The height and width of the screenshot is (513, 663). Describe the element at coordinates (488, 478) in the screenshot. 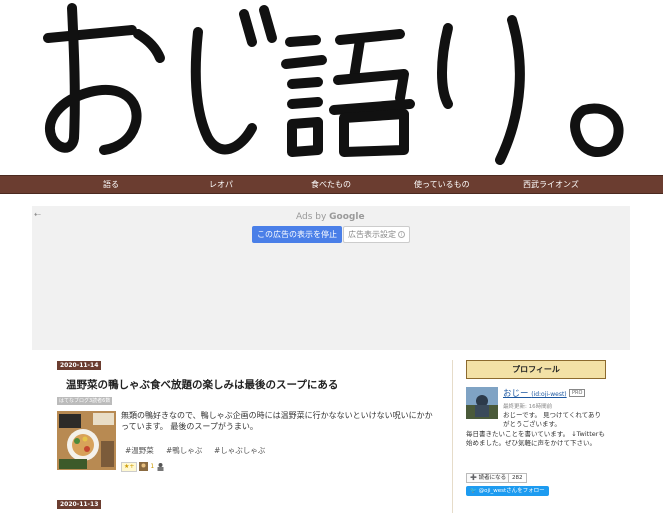

I see `subscribe-reader-button: ➕ 読者になる` at that location.